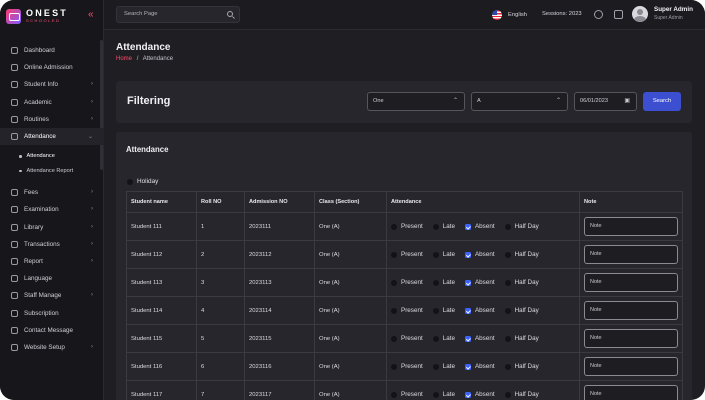 This screenshot has height=400, width=705. What do you see at coordinates (662, 101) in the screenshot?
I see `search-button: Search` at bounding box center [662, 101].